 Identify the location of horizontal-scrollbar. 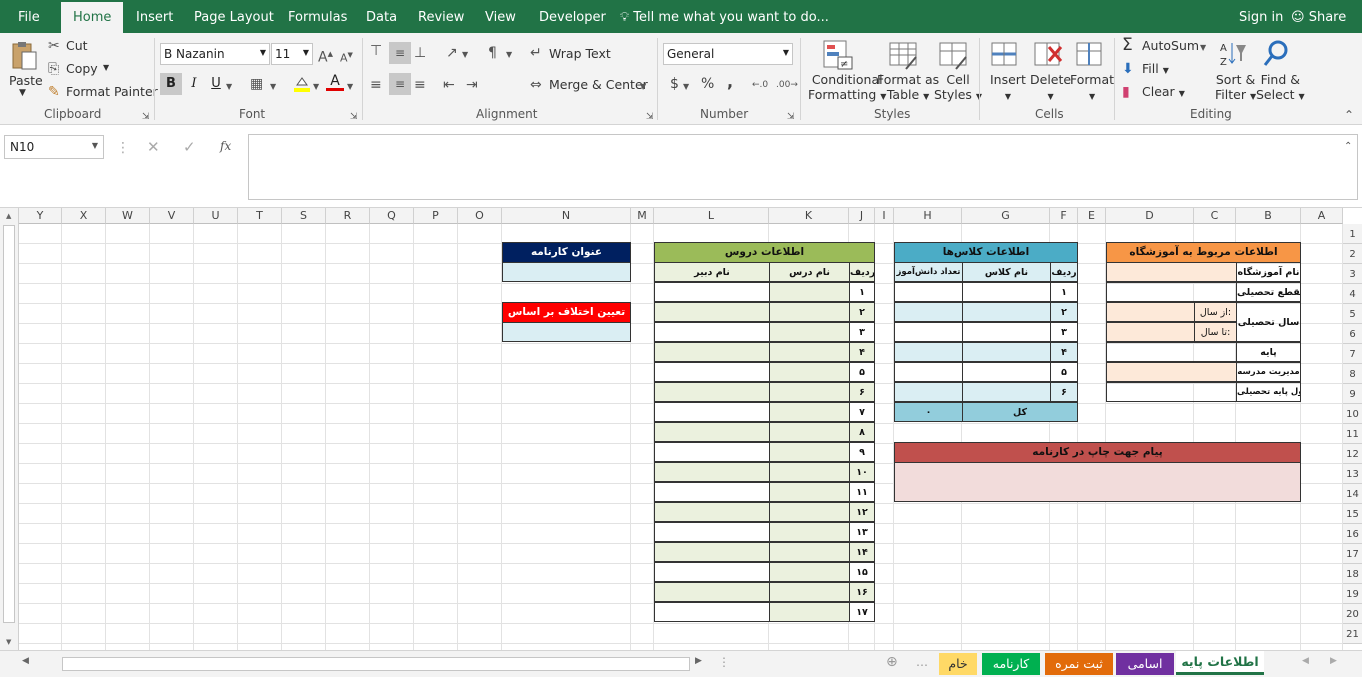
(376, 664).